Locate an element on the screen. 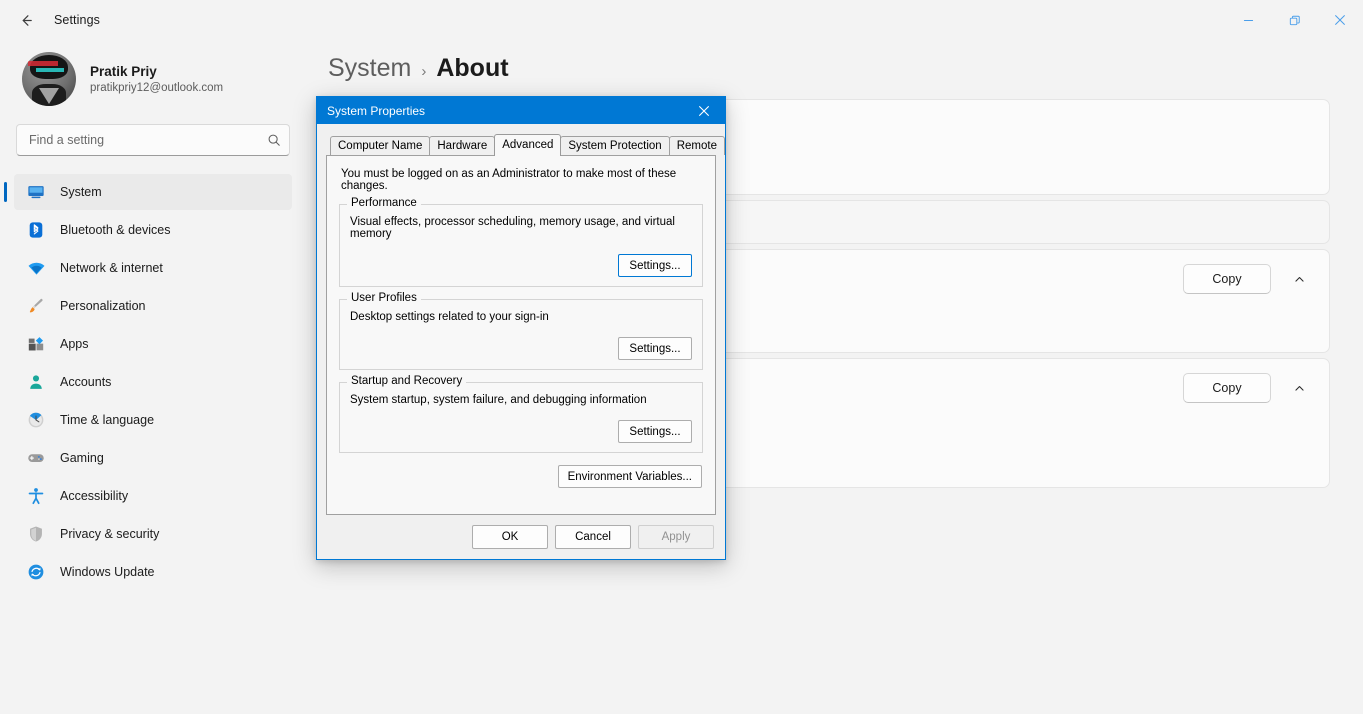 The image size is (1363, 714). dialog-title: System Properties is located at coordinates (376, 110).